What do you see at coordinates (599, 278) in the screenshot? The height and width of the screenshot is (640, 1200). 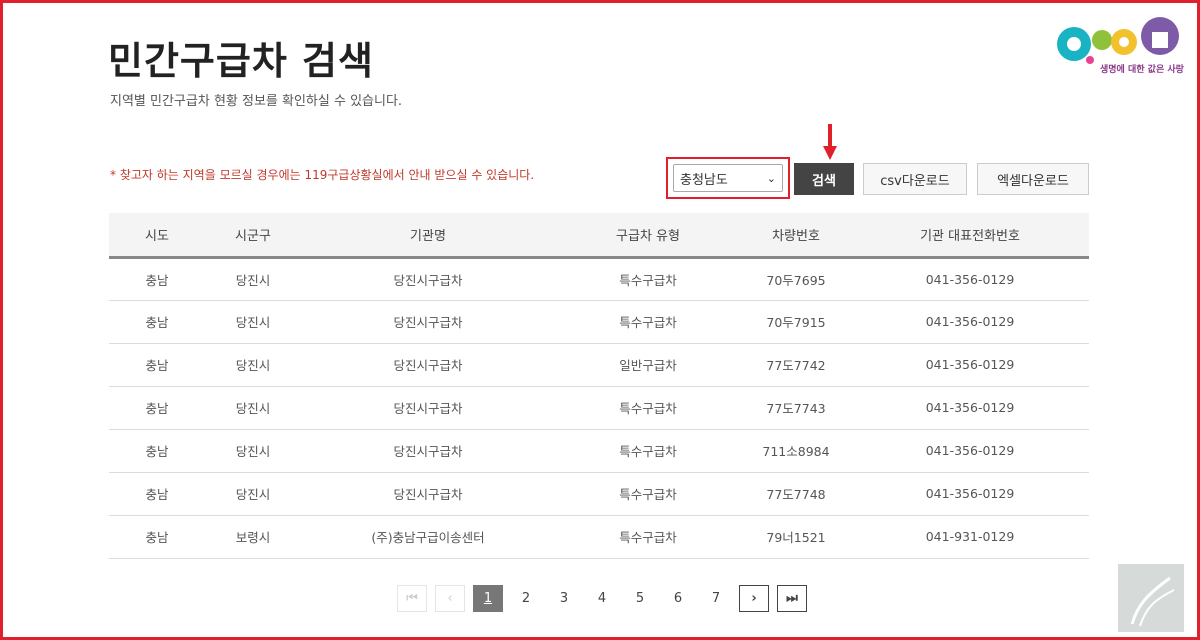 I see `table-row: 충남 당진시 당진시구급차 특수구급차 70두7695 041-356-0129` at bounding box center [599, 278].